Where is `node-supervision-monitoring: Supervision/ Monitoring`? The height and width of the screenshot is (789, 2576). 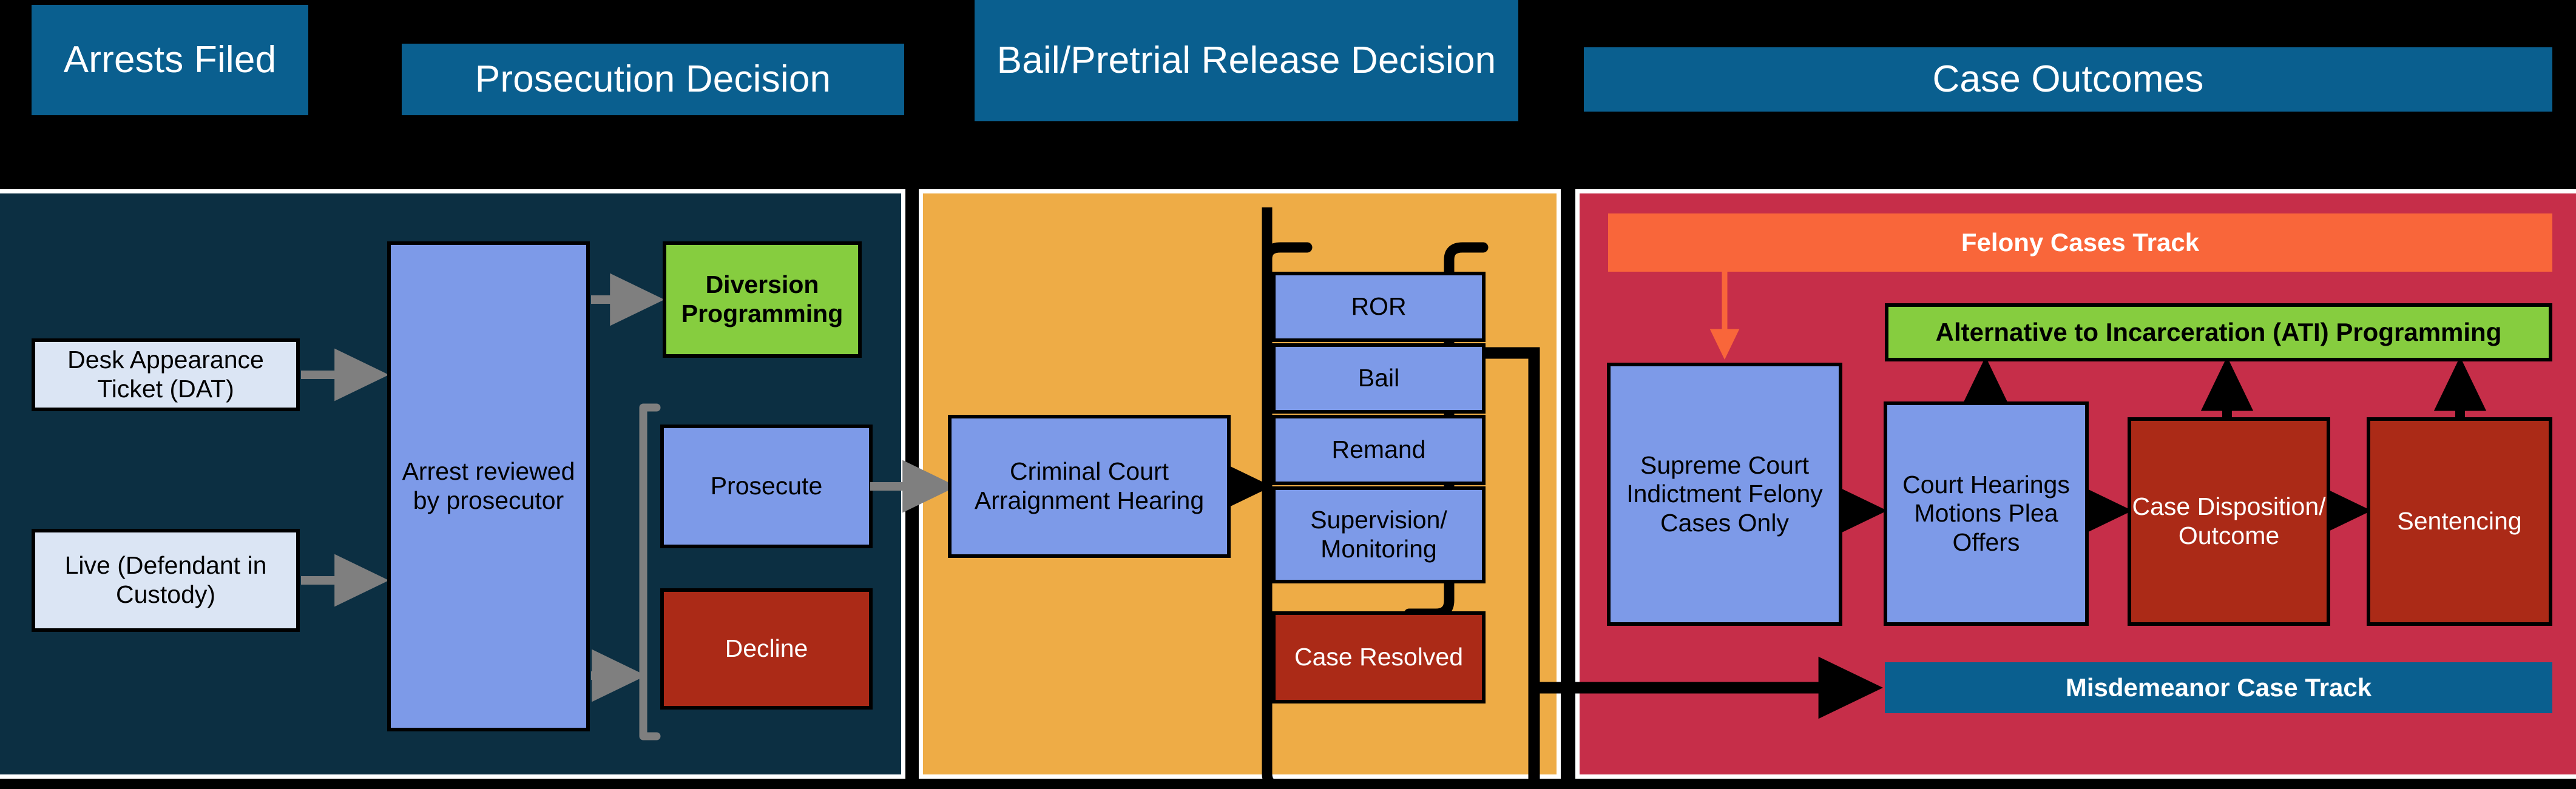
node-supervision-monitoring: Supervision/ Monitoring is located at coordinates (1379, 534).